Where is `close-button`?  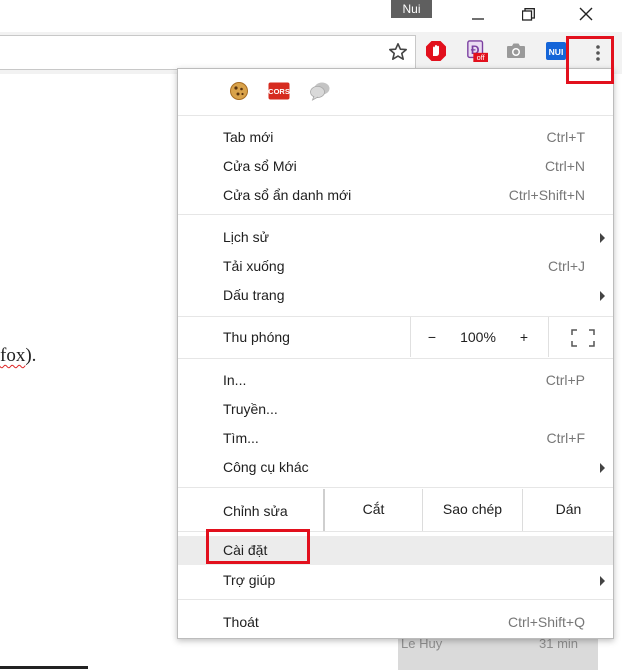 close-button is located at coordinates (586, 14).